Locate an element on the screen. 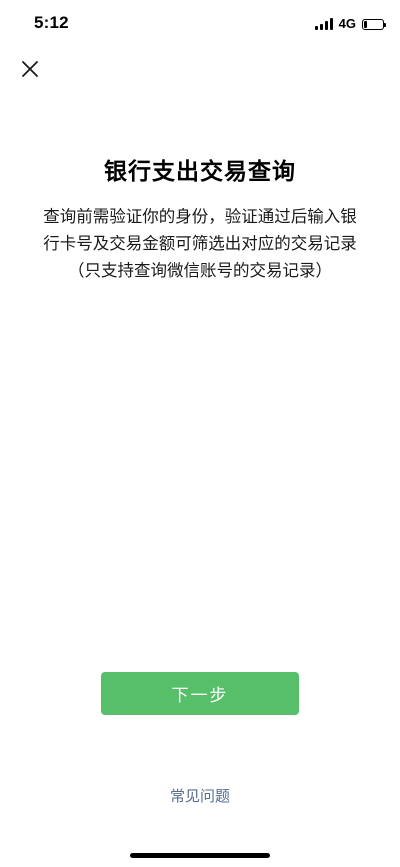 The height and width of the screenshot is (867, 400). signal-icon is located at coordinates (323, 24).